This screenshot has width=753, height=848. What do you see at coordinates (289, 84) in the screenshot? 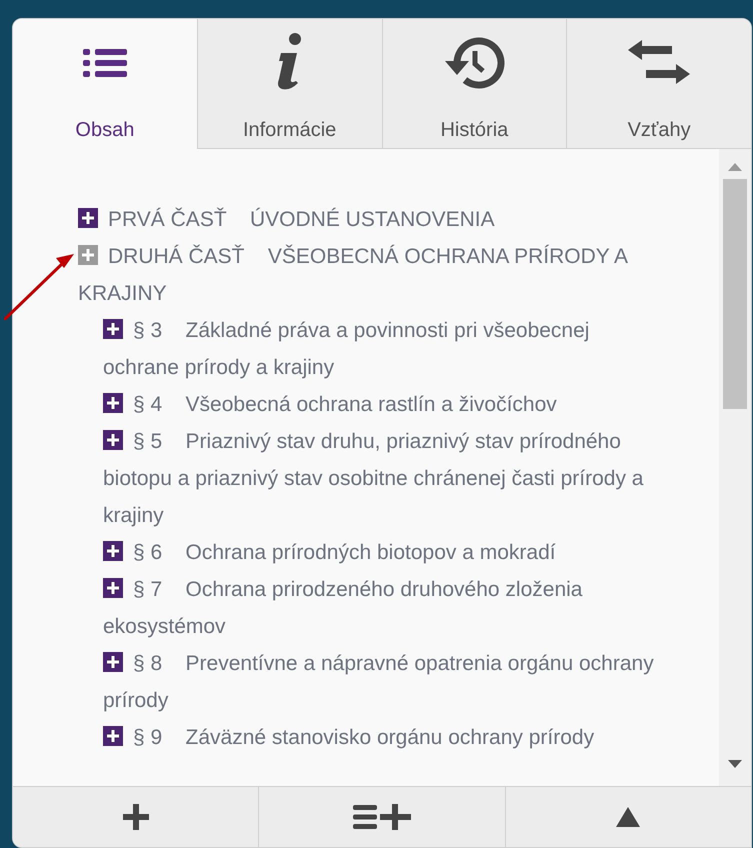
I see `tab: Informácie` at bounding box center [289, 84].